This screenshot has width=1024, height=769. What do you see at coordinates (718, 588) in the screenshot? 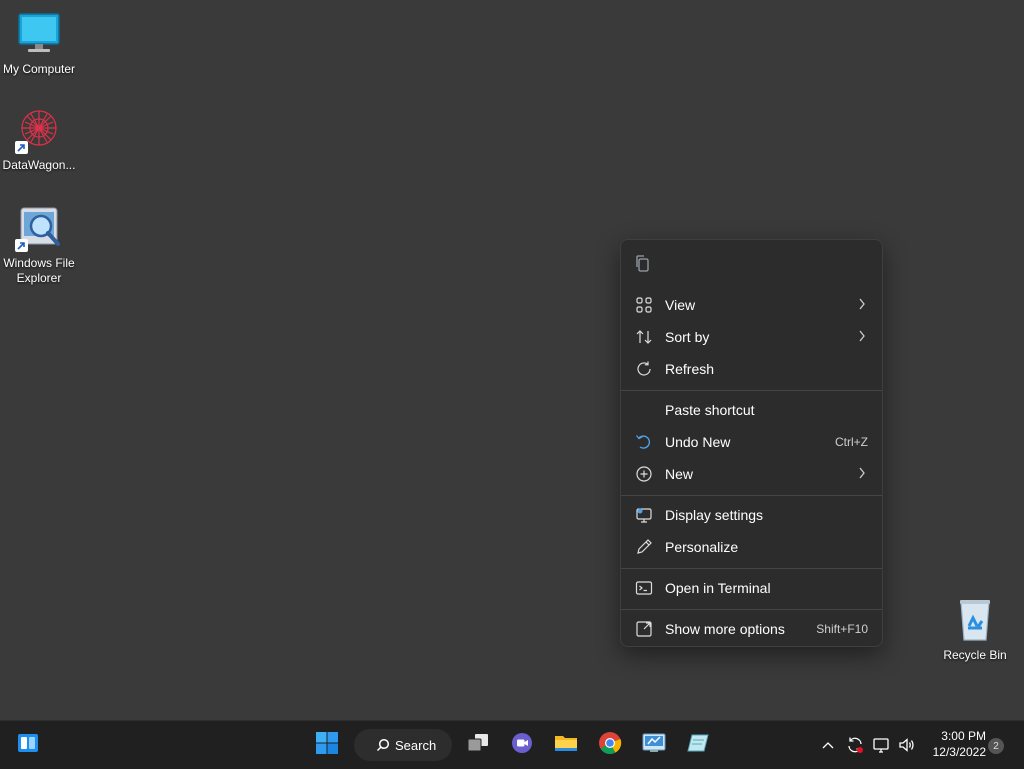
I see `menu-item-label: Open in Terminal` at bounding box center [718, 588].